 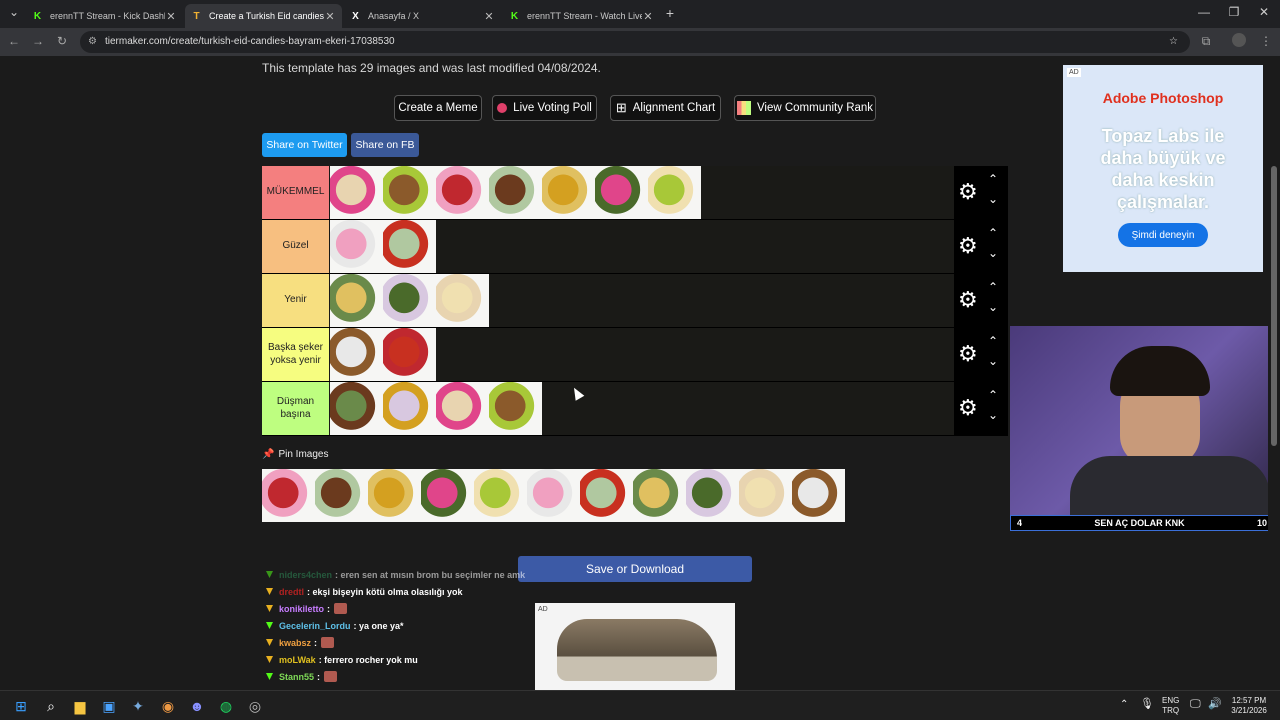 I want to click on tier-label: Güzel, so click(x=295, y=246).